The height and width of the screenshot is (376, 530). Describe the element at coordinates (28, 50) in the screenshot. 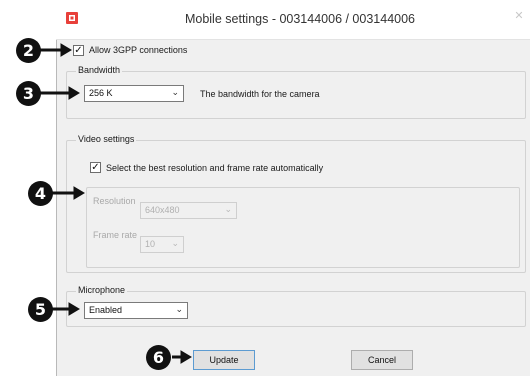

I see `callout-2: 2` at that location.